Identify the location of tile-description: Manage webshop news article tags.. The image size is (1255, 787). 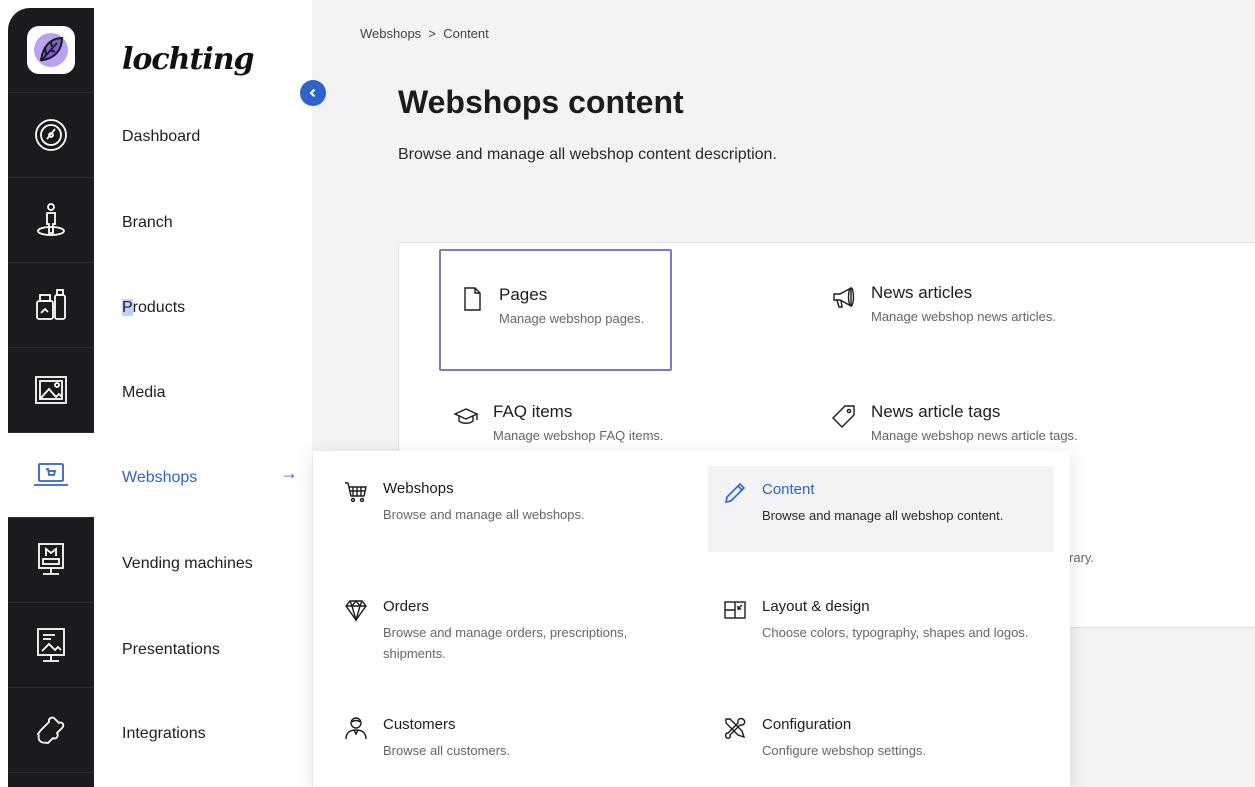
(974, 435).